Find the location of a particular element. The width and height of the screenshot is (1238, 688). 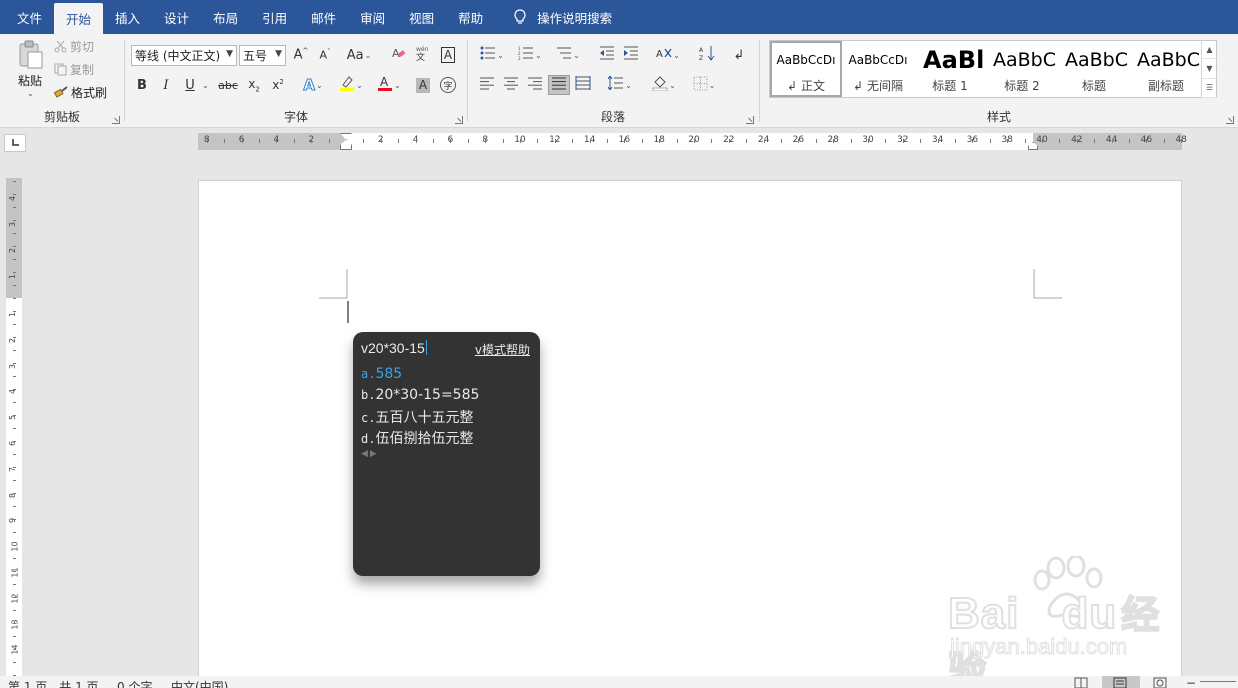

zoom-out-button: − is located at coordinates (1191, 682).